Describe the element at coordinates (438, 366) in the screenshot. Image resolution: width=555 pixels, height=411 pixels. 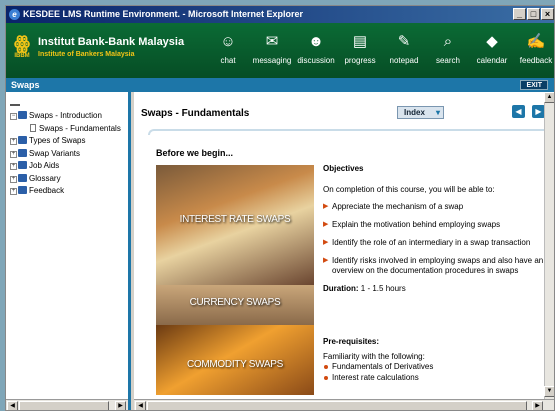
I see `prerequisite-item: Fundamentals of Derivatives` at that location.